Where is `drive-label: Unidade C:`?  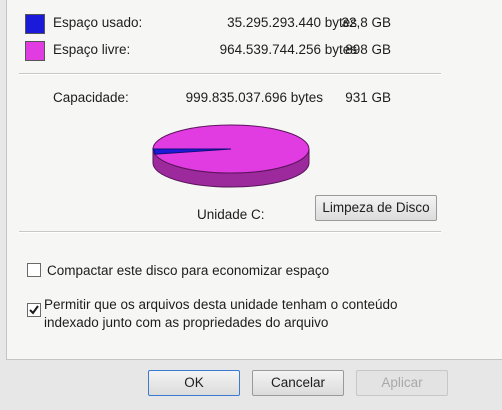 drive-label: Unidade C: is located at coordinates (231, 214).